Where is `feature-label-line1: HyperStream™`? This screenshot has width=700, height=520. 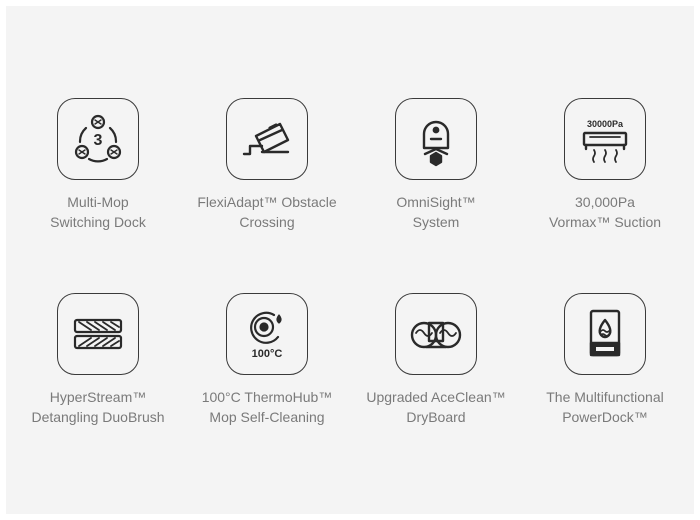
feature-label-line1: HyperStream™ is located at coordinates (98, 397).